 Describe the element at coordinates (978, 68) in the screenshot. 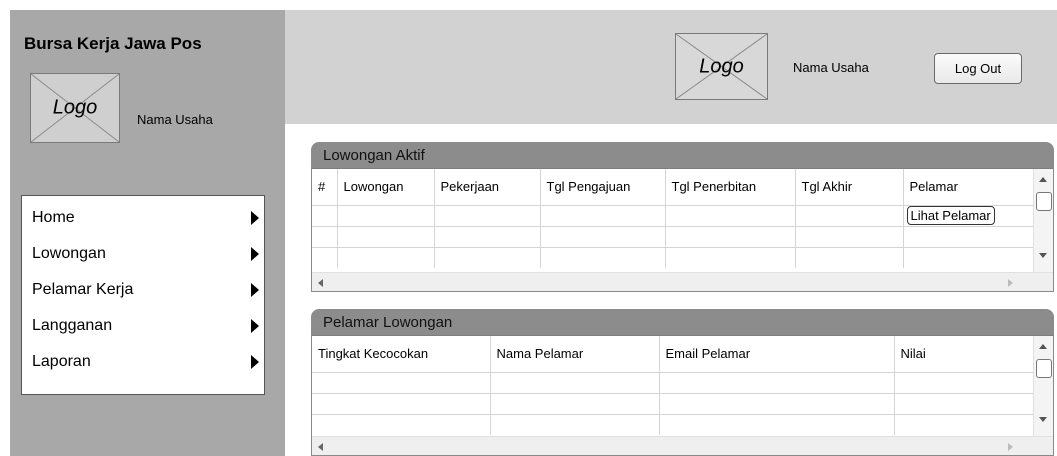

I see `logout-button: Log Out` at that location.